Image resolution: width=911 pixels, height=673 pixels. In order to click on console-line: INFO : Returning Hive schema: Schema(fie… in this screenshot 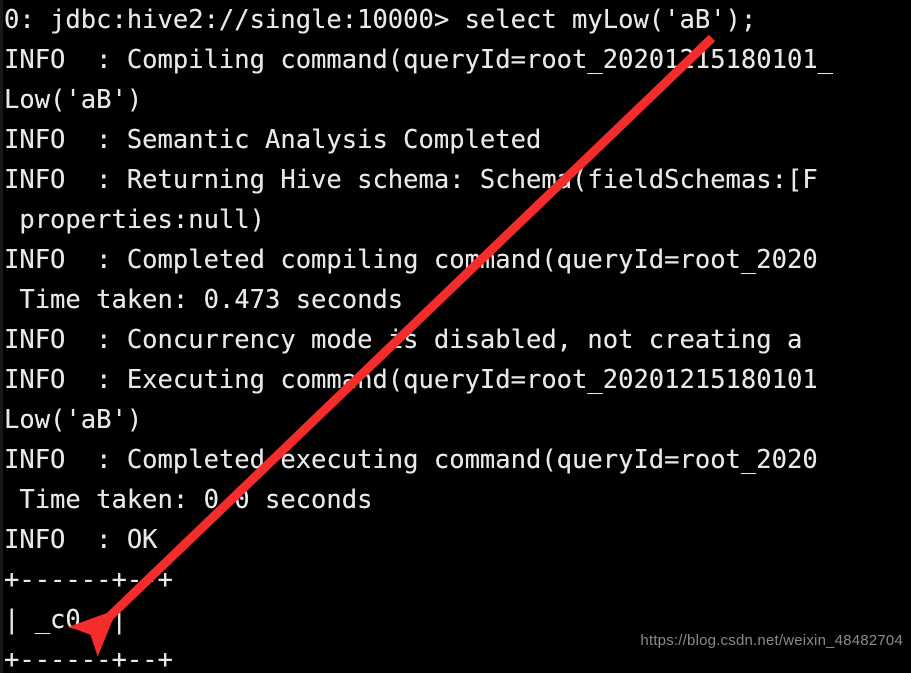, I will do `click(411, 180)`.